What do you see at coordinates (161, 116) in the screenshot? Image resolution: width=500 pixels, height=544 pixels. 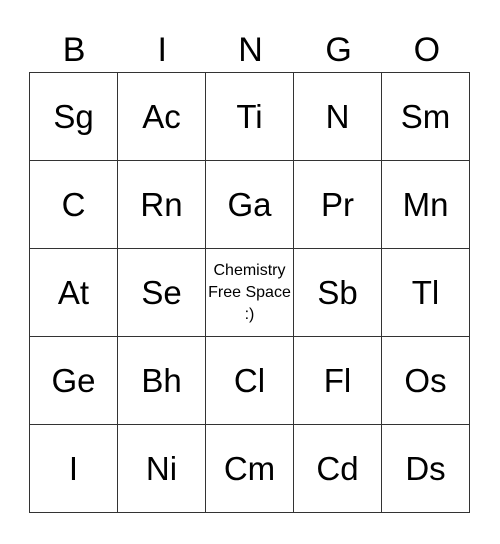 I see `bingo-cell: Ac` at bounding box center [161, 116].